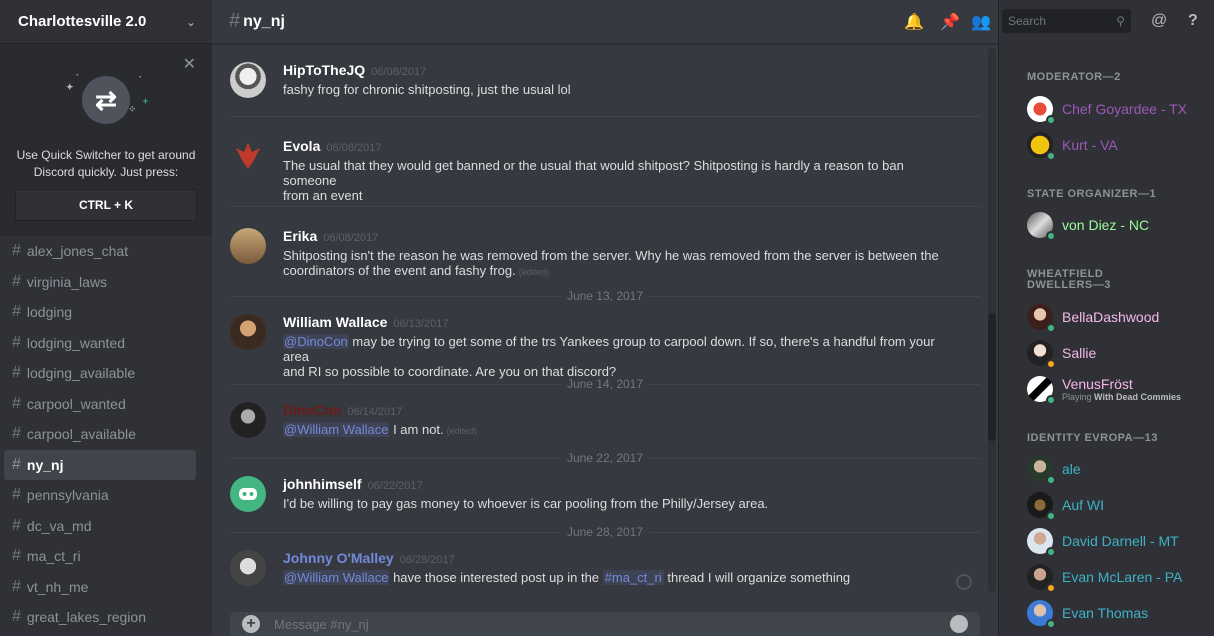  I want to click on message-author: Johnny O'Malley 06/28/2017, so click(369, 558).